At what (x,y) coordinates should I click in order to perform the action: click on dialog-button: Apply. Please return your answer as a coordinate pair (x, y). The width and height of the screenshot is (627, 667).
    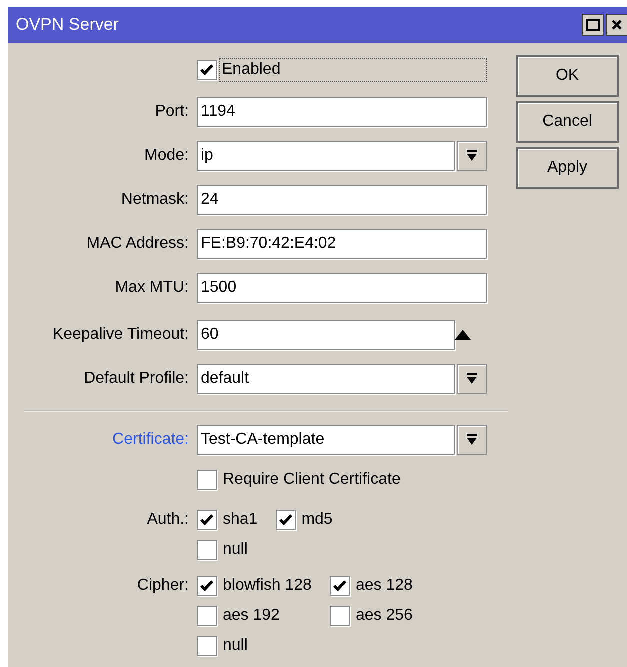
    Looking at the image, I should click on (567, 168).